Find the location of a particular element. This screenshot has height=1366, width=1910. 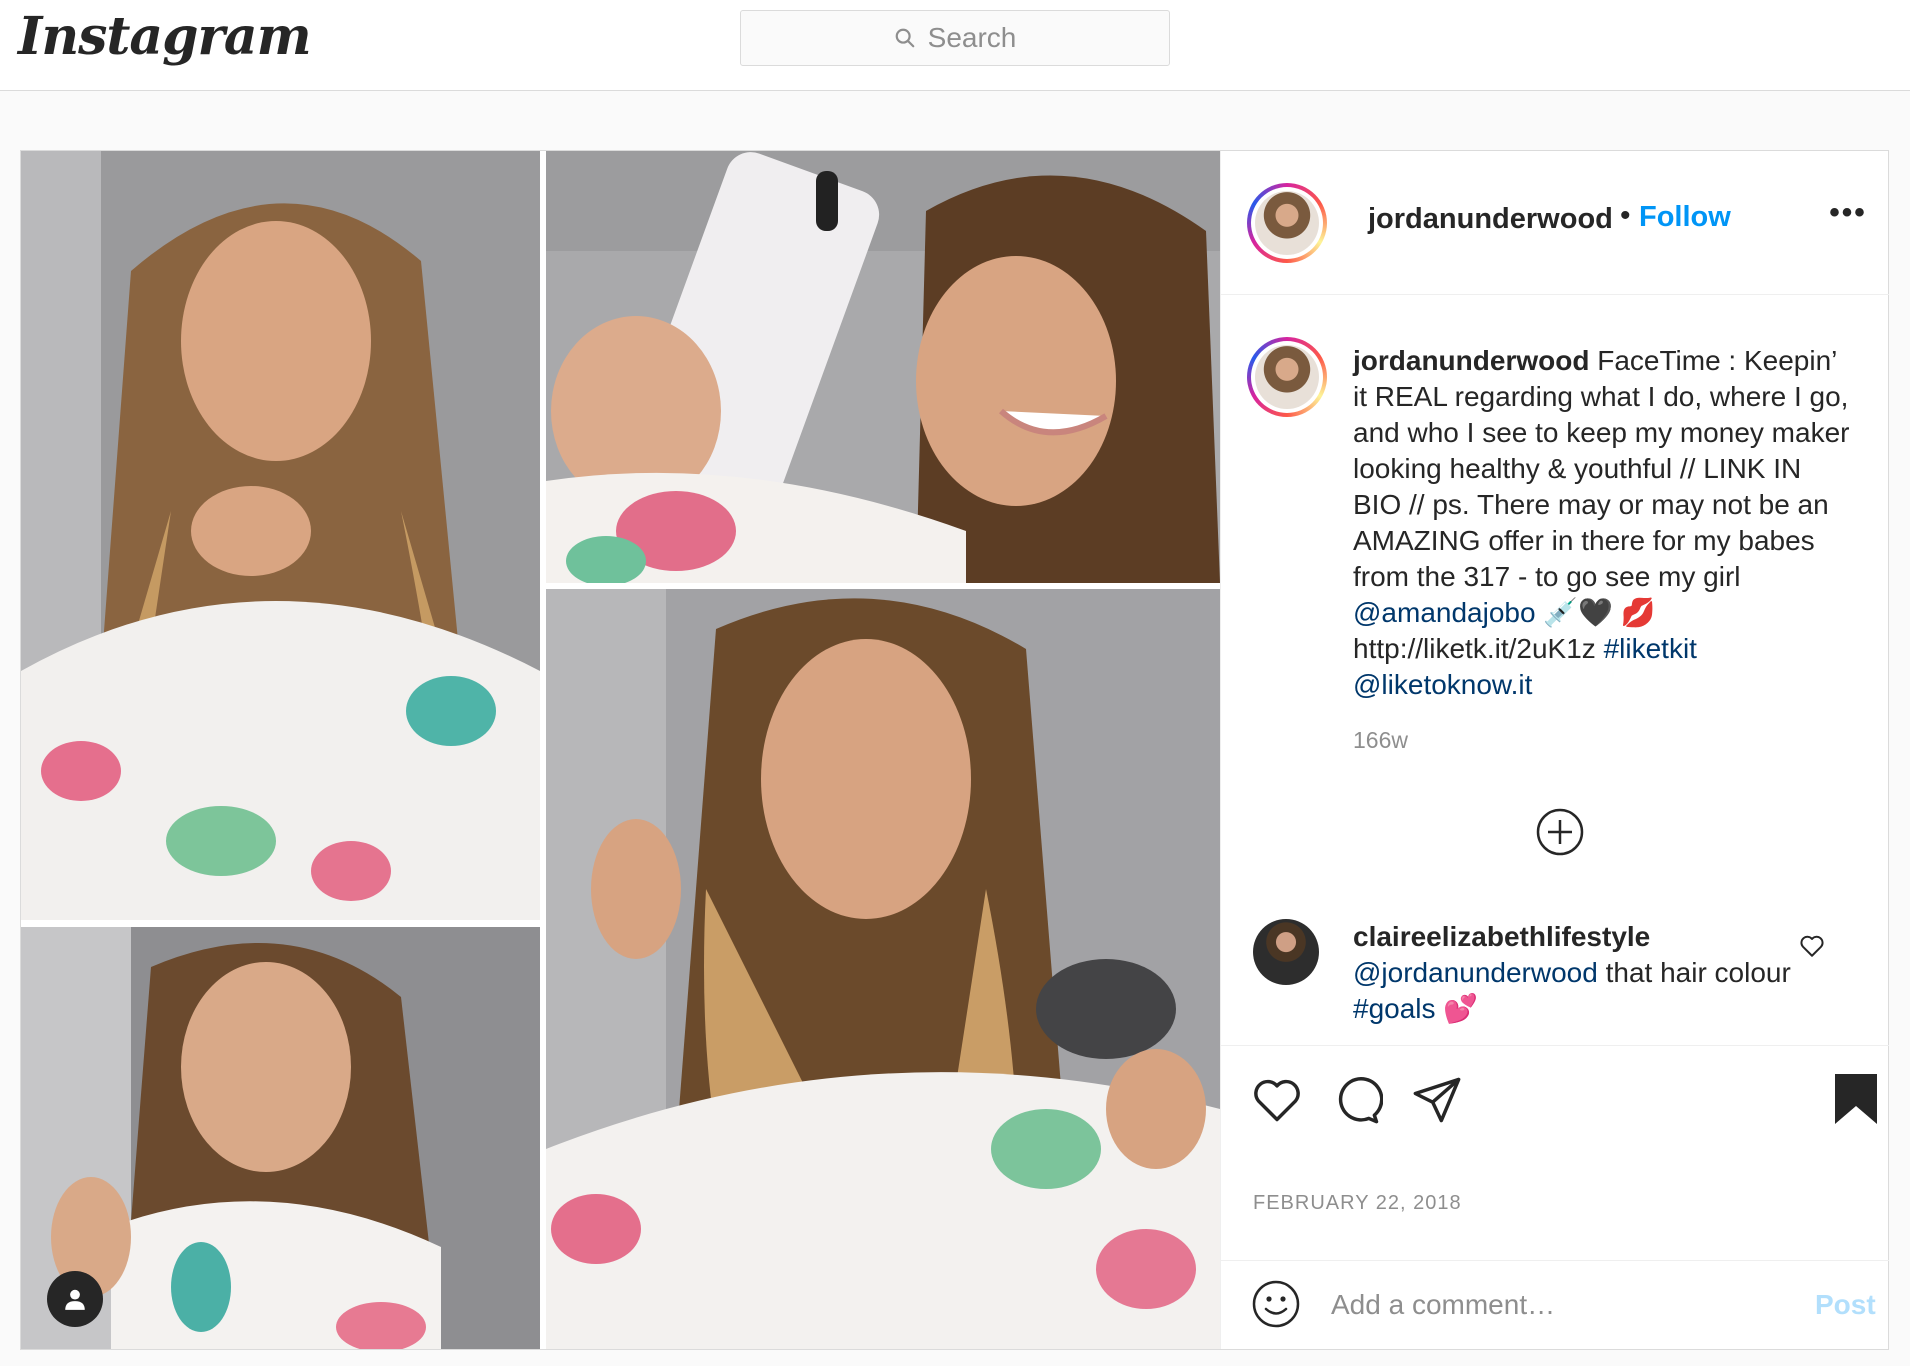

share-button is located at coordinates (1437, 1100).